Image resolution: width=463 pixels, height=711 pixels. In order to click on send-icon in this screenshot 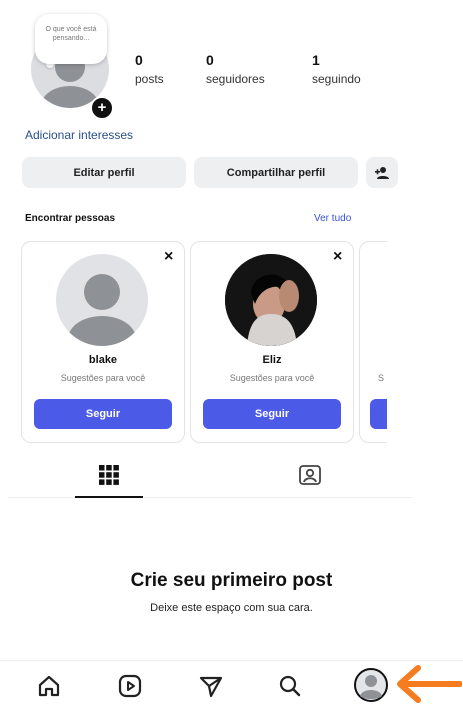, I will do `click(211, 687)`.